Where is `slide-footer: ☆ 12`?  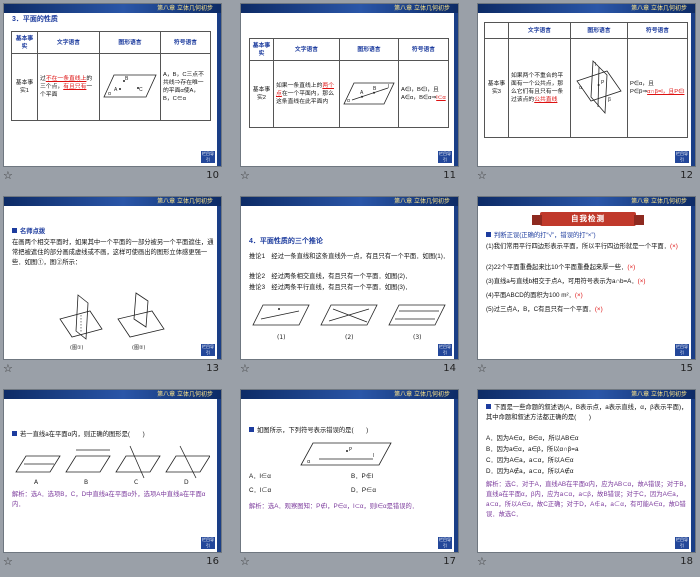
slide-footer: ☆ 12 is located at coordinates (586, 177).